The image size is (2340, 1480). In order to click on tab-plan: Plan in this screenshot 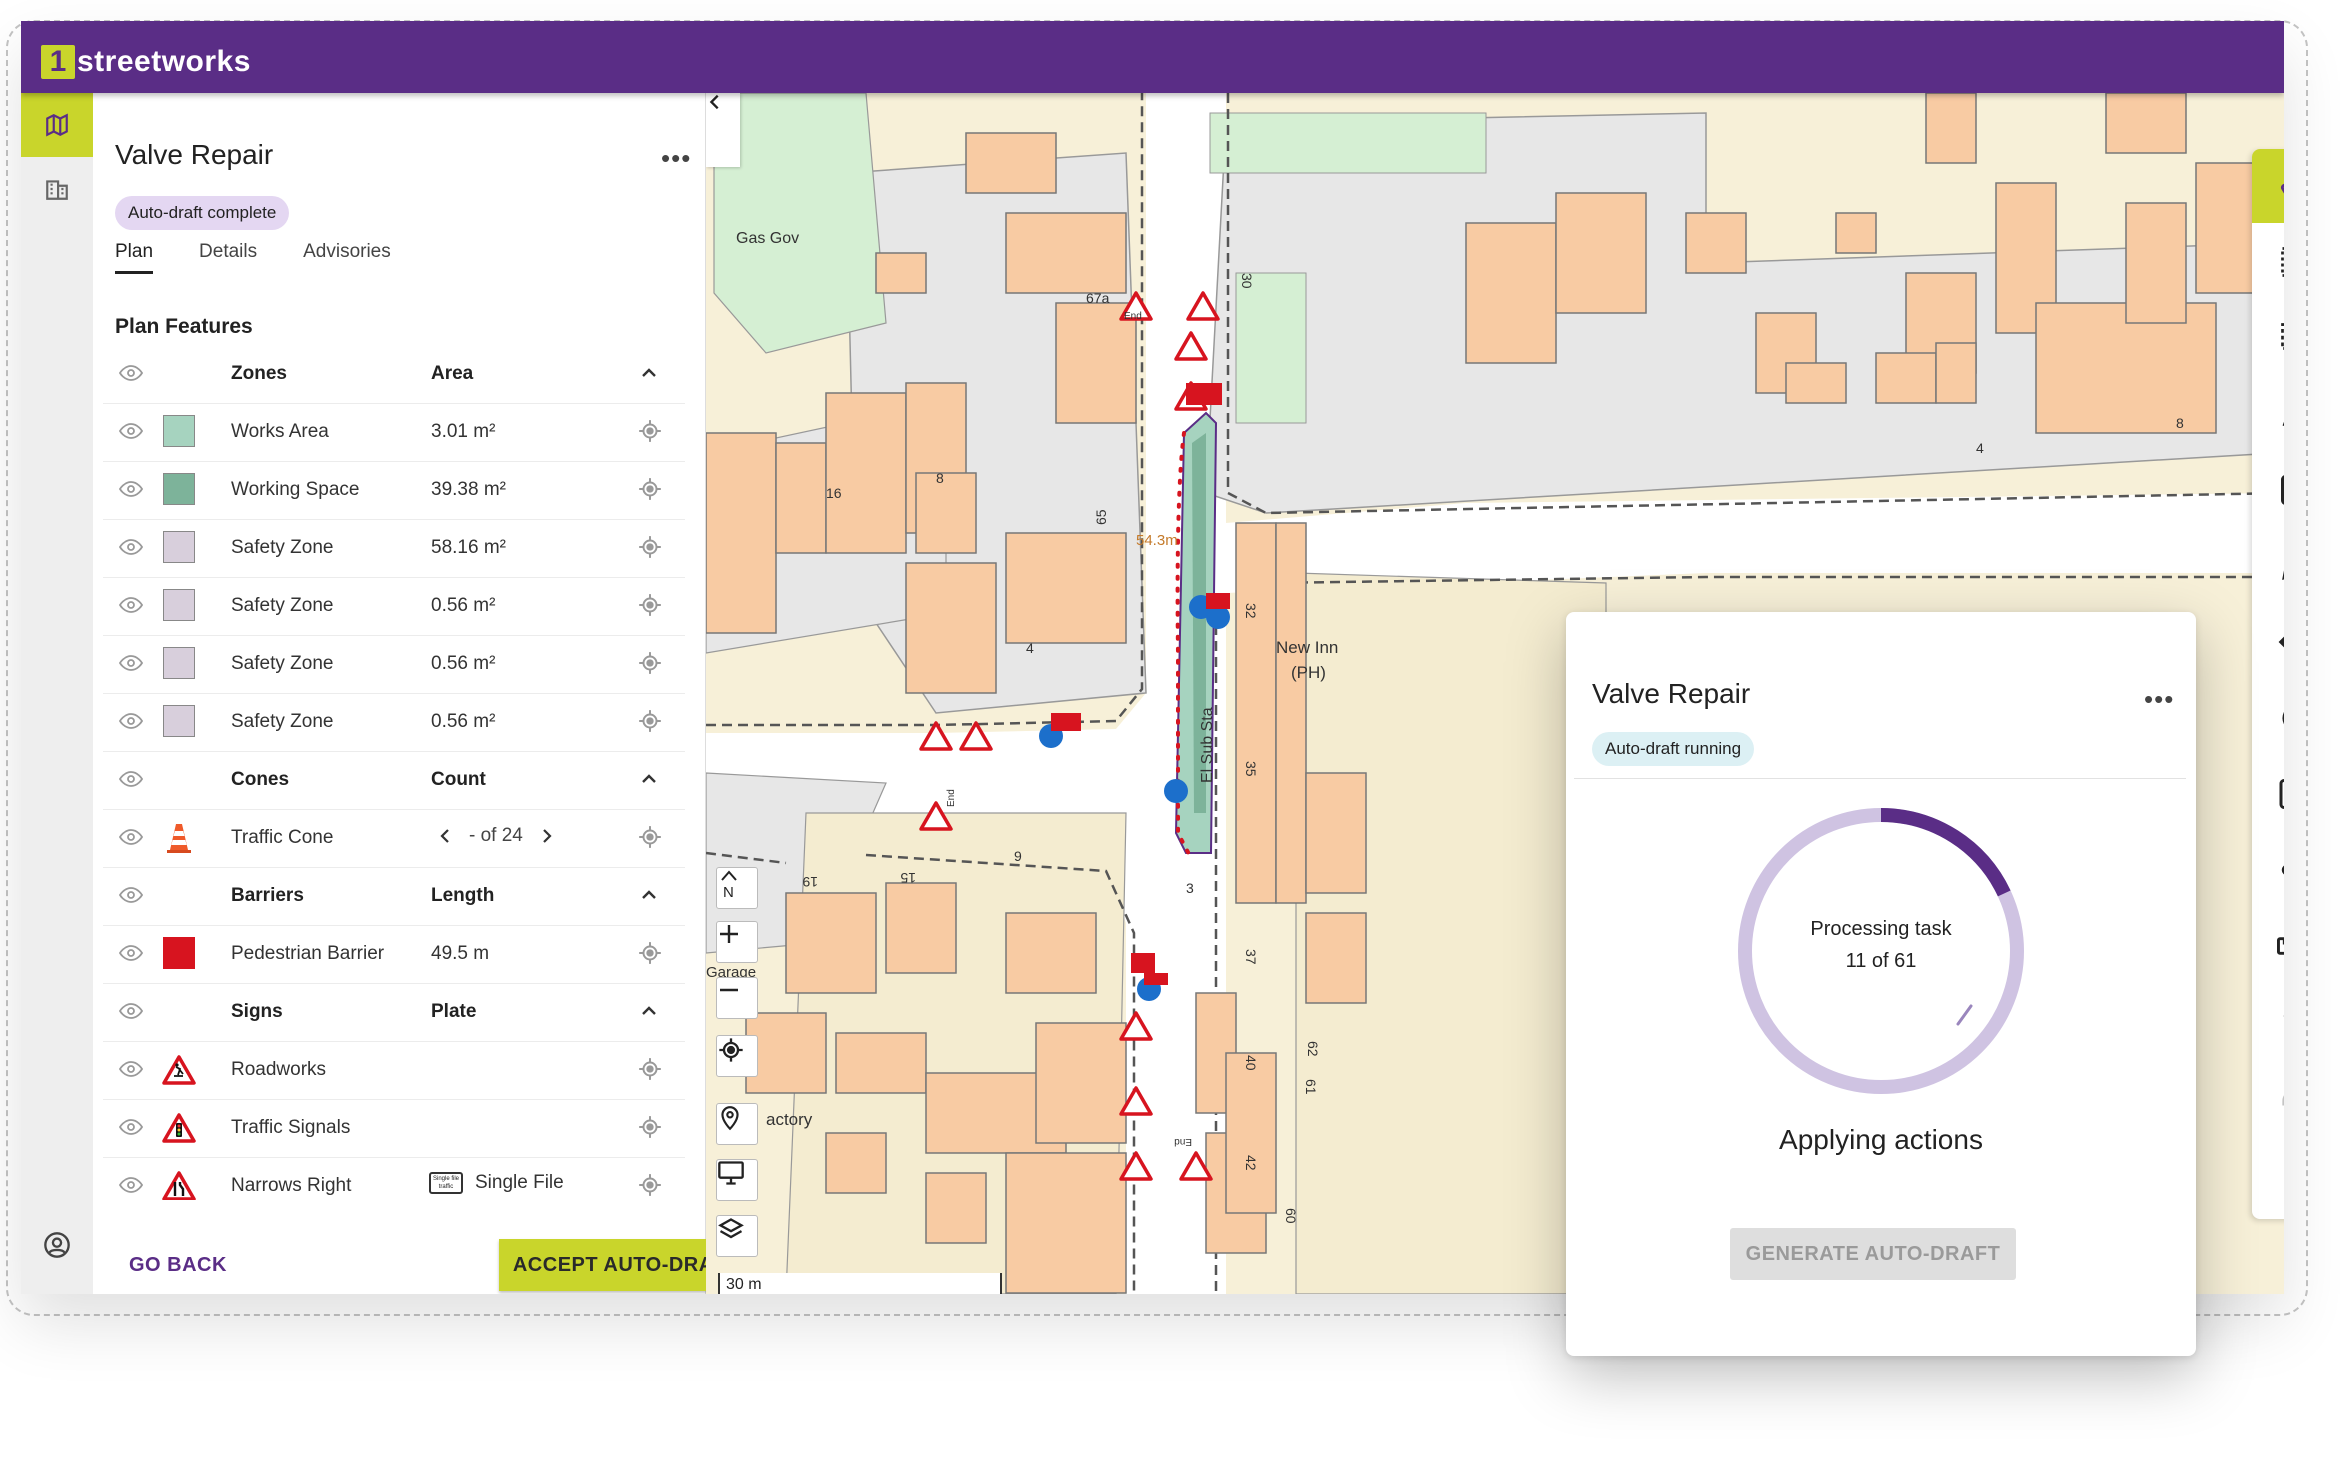, I will do `click(134, 257)`.